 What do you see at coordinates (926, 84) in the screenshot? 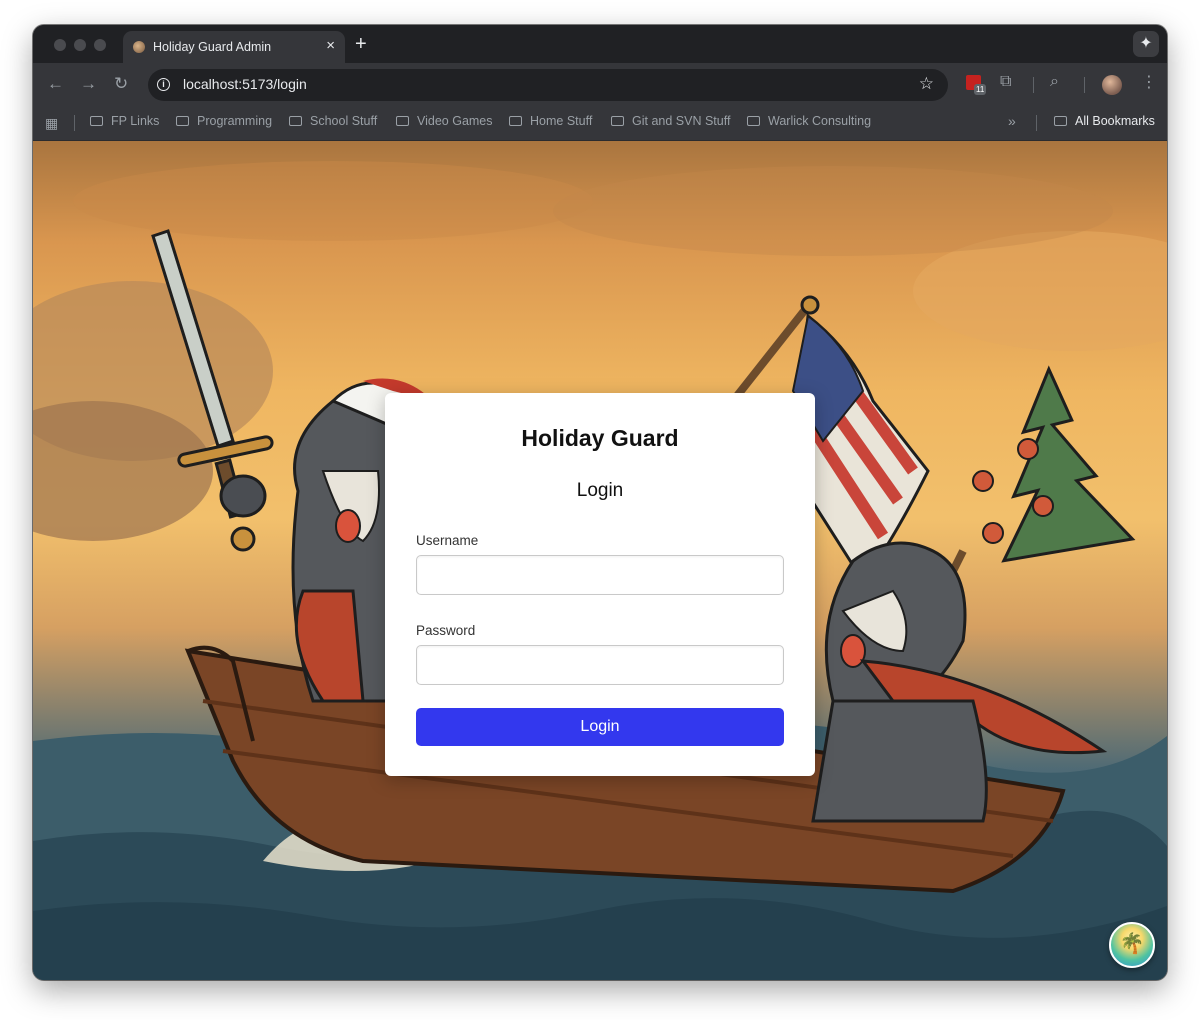
I see `bookmark-star-icon: ☆` at bounding box center [926, 84].